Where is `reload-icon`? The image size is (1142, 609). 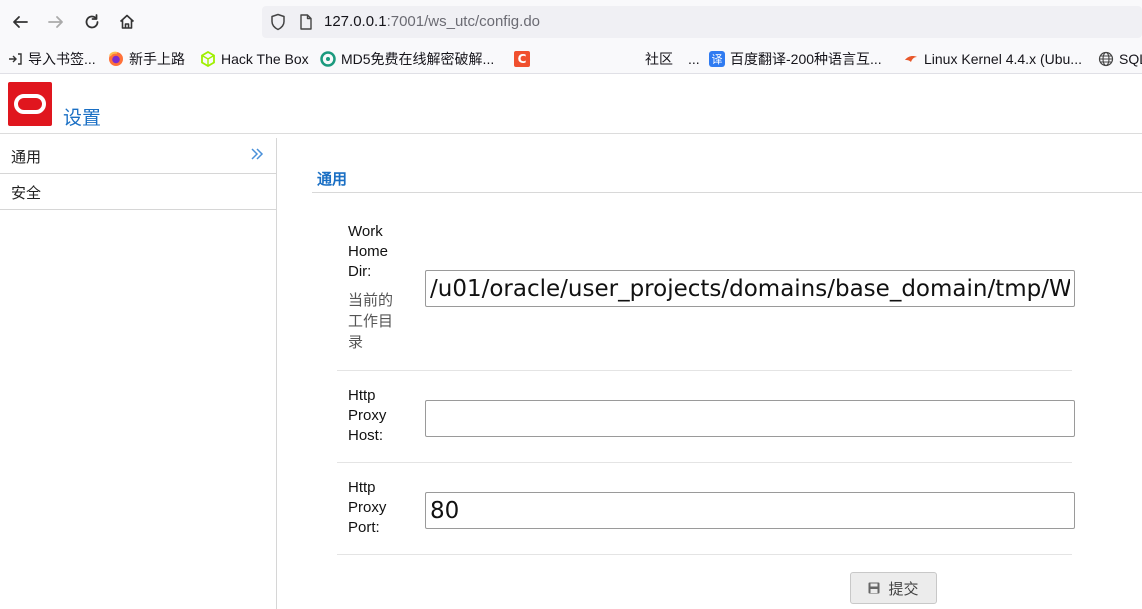
reload-icon is located at coordinates (92, 21).